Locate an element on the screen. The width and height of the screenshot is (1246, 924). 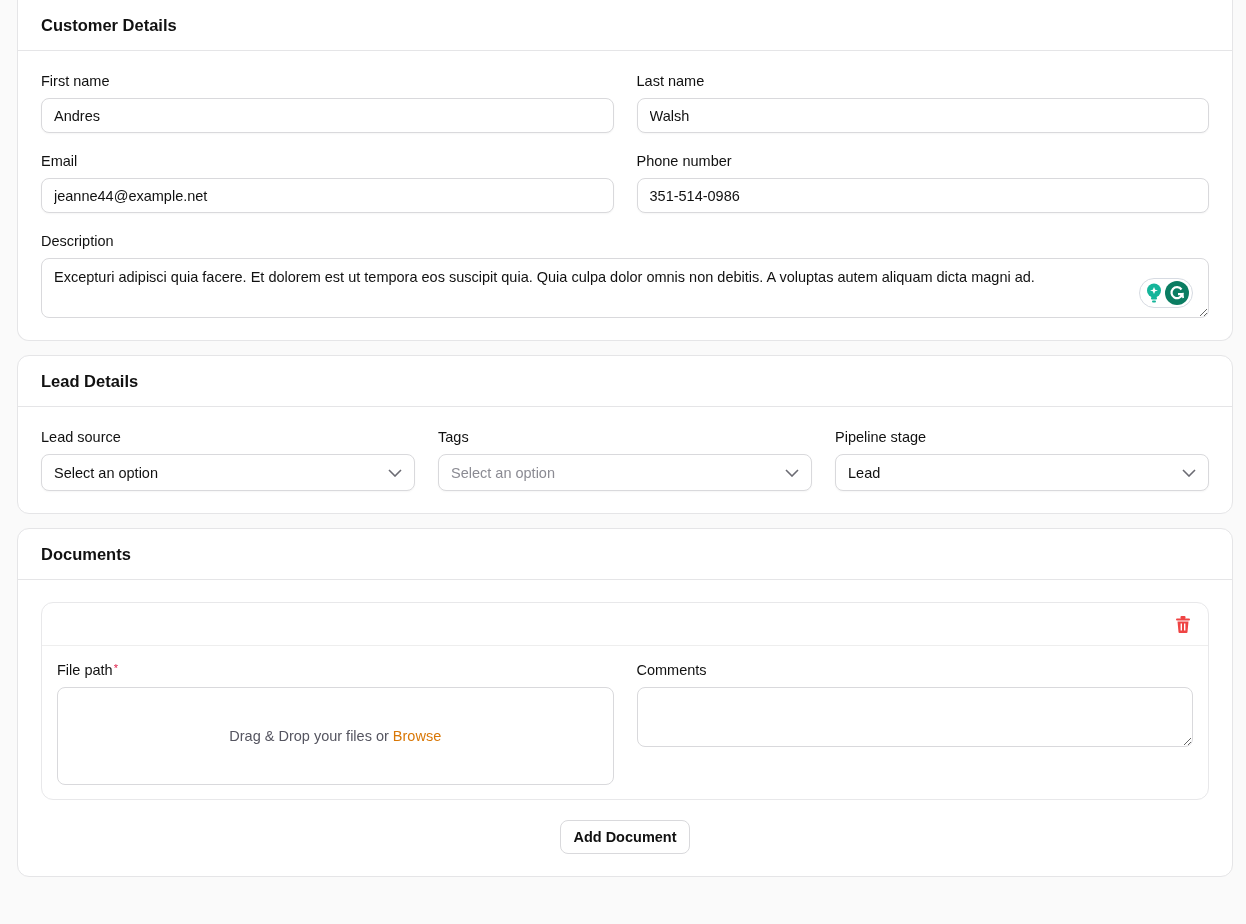
field-label: Comments is located at coordinates (672, 670).